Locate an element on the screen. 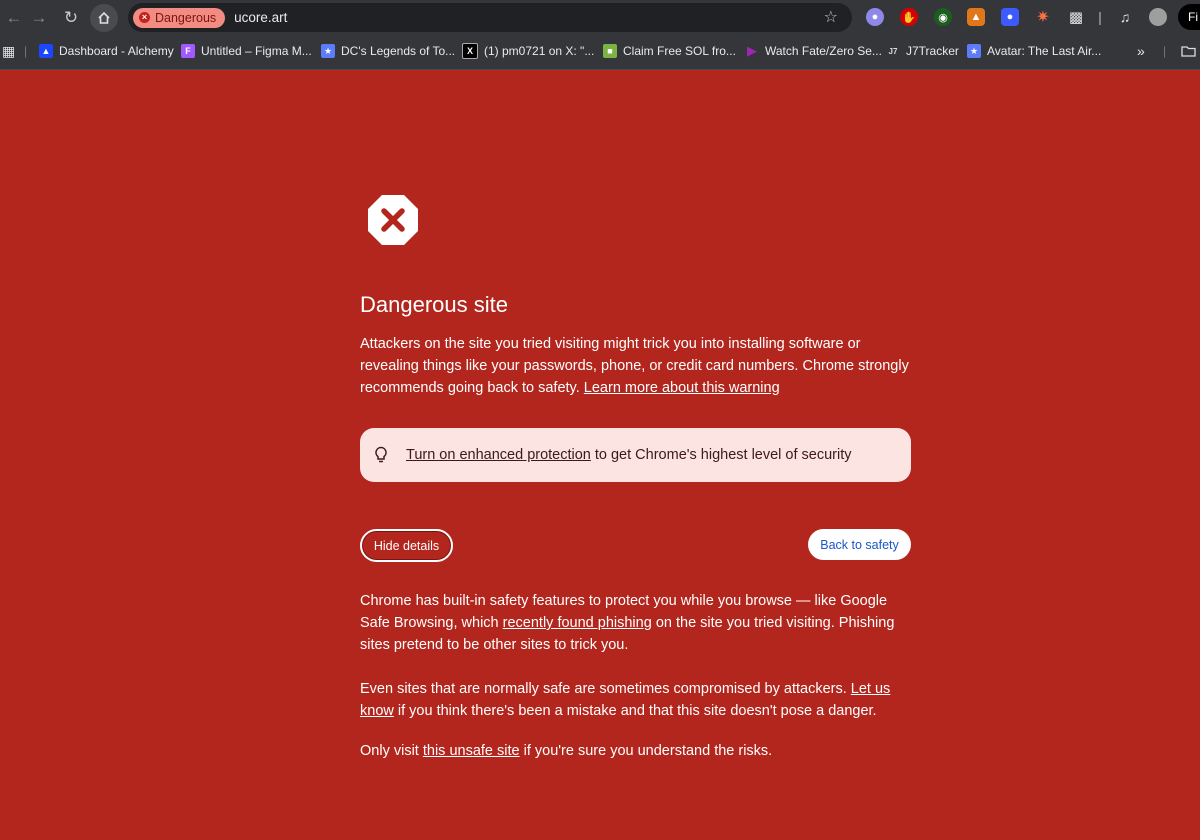 Image resolution: width=1200 pixels, height=840 pixels. wallet-extension-icon: ◉ is located at coordinates (943, 17).